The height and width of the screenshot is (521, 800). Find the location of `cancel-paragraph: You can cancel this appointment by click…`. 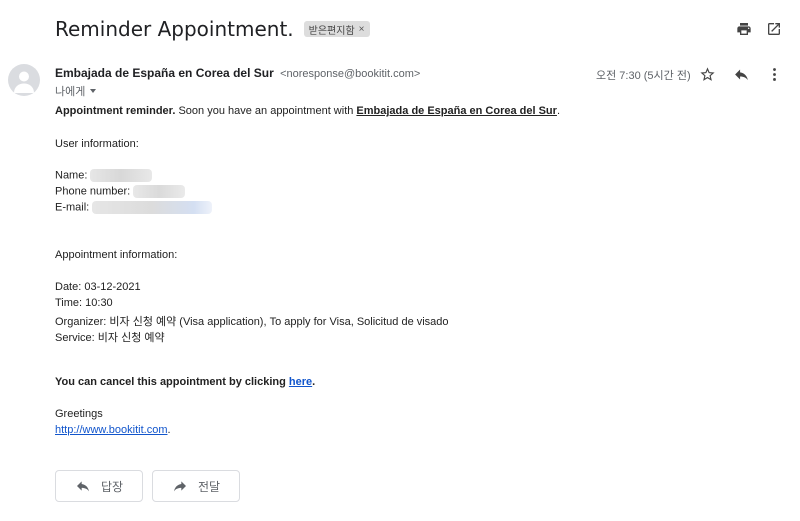

cancel-paragraph: You can cancel this appointment by click… is located at coordinates (185, 382).